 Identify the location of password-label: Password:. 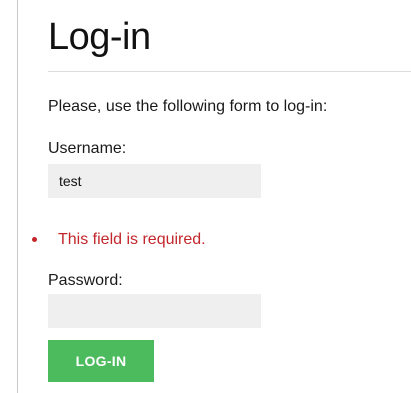
(85, 280).